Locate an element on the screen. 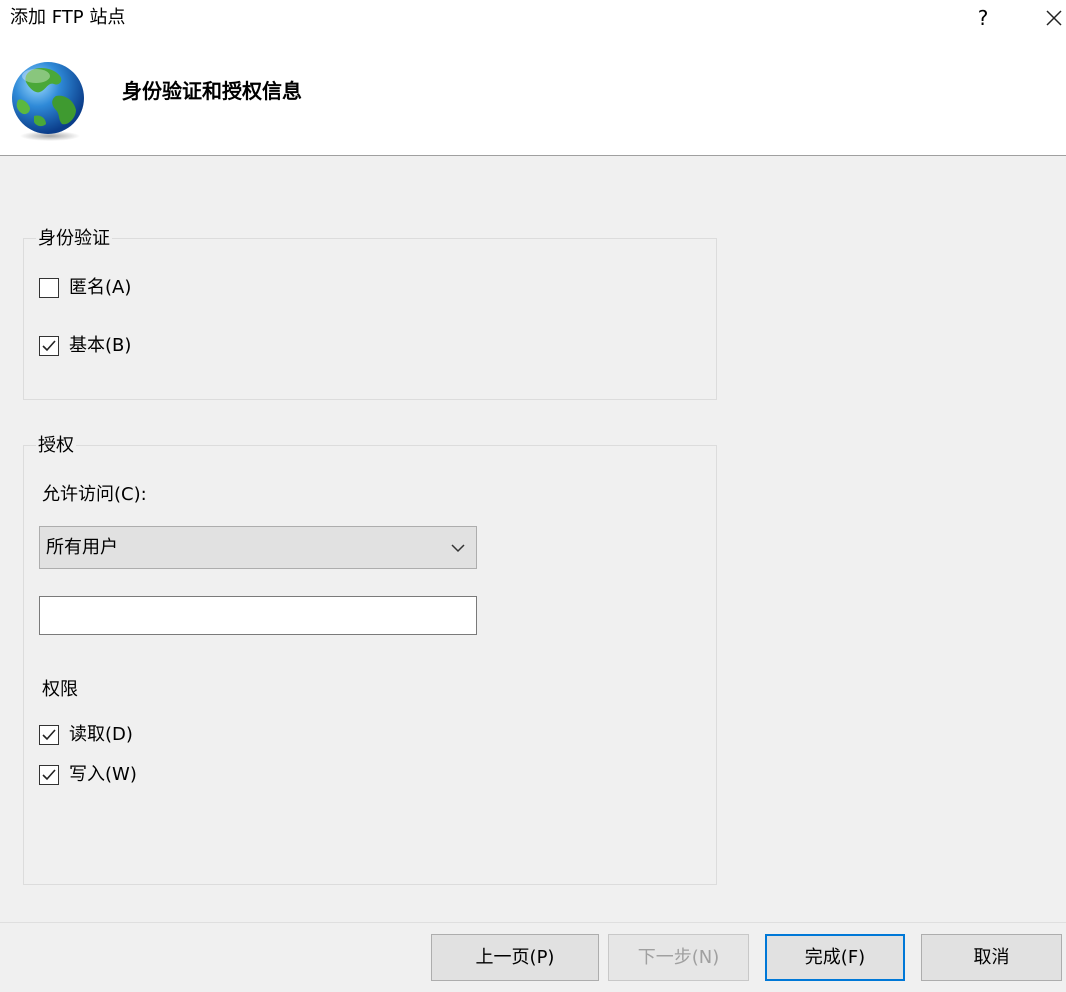 Image resolution: width=1066 pixels, height=992 pixels. write-checkbox-box is located at coordinates (49, 775).